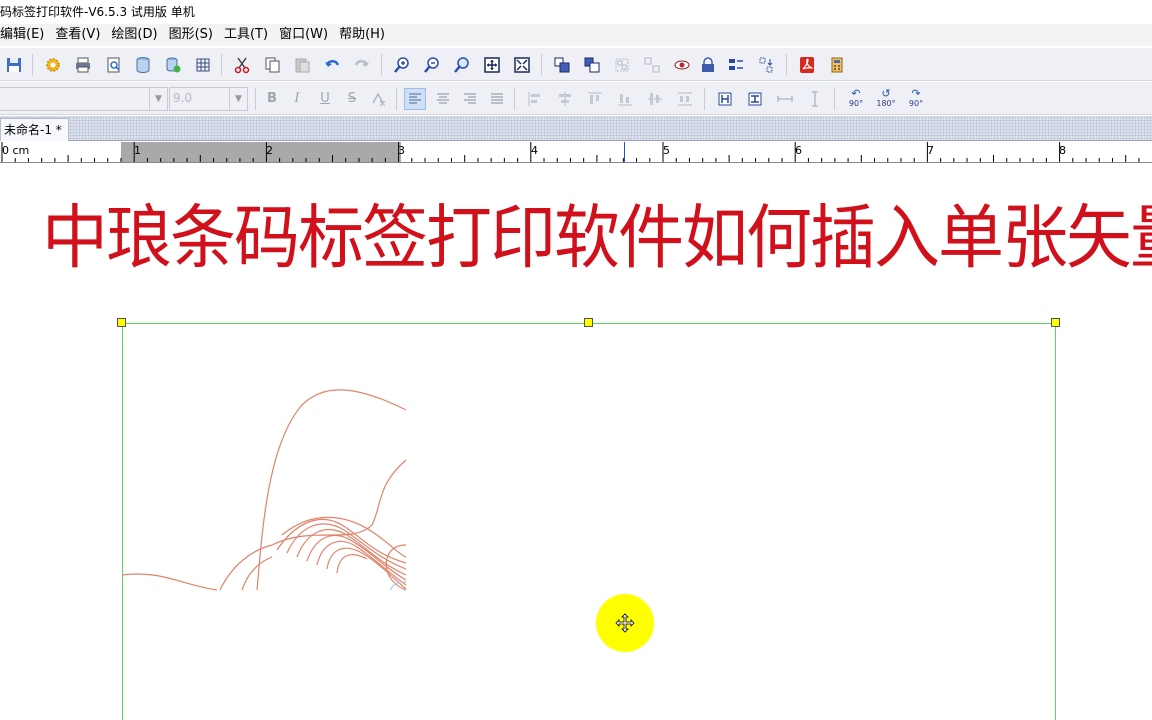  I want to click on rotate-90-button: ↶ 90°, so click(856, 99).